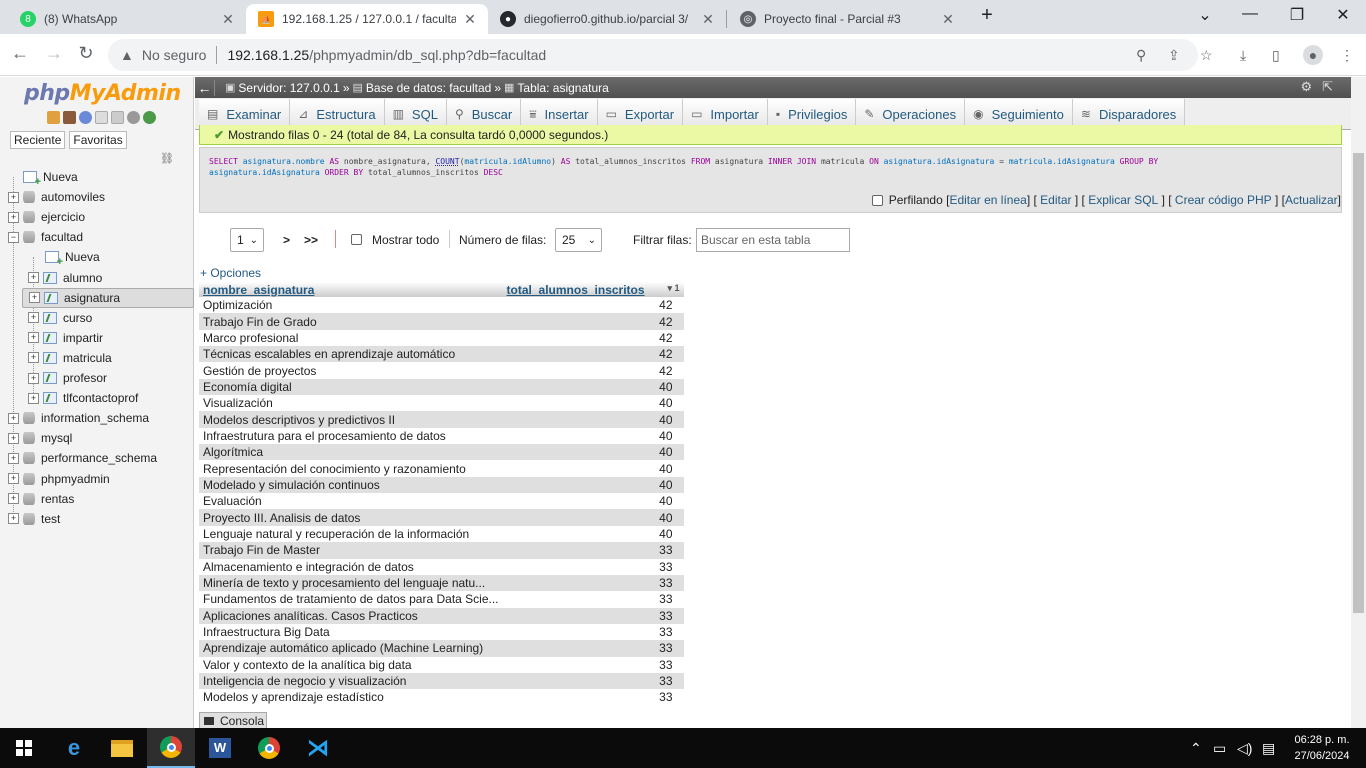 The width and height of the screenshot is (1366, 768). I want to click on reload-icon: ↻, so click(86, 53).